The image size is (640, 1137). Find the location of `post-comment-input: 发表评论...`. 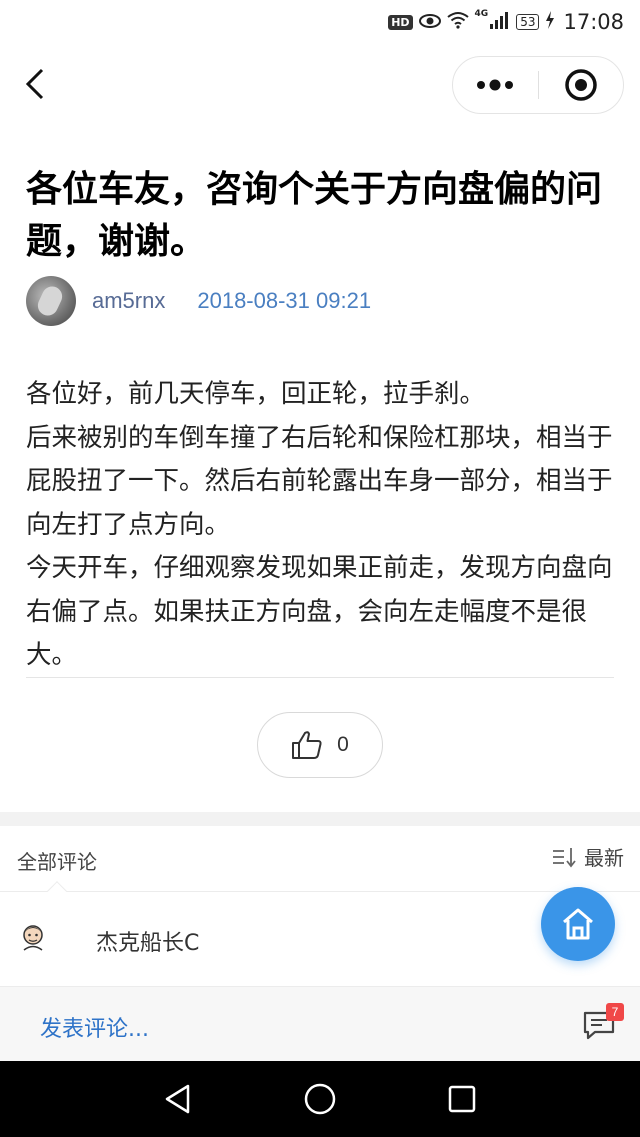

post-comment-input: 发表评论... is located at coordinates (94, 1027).